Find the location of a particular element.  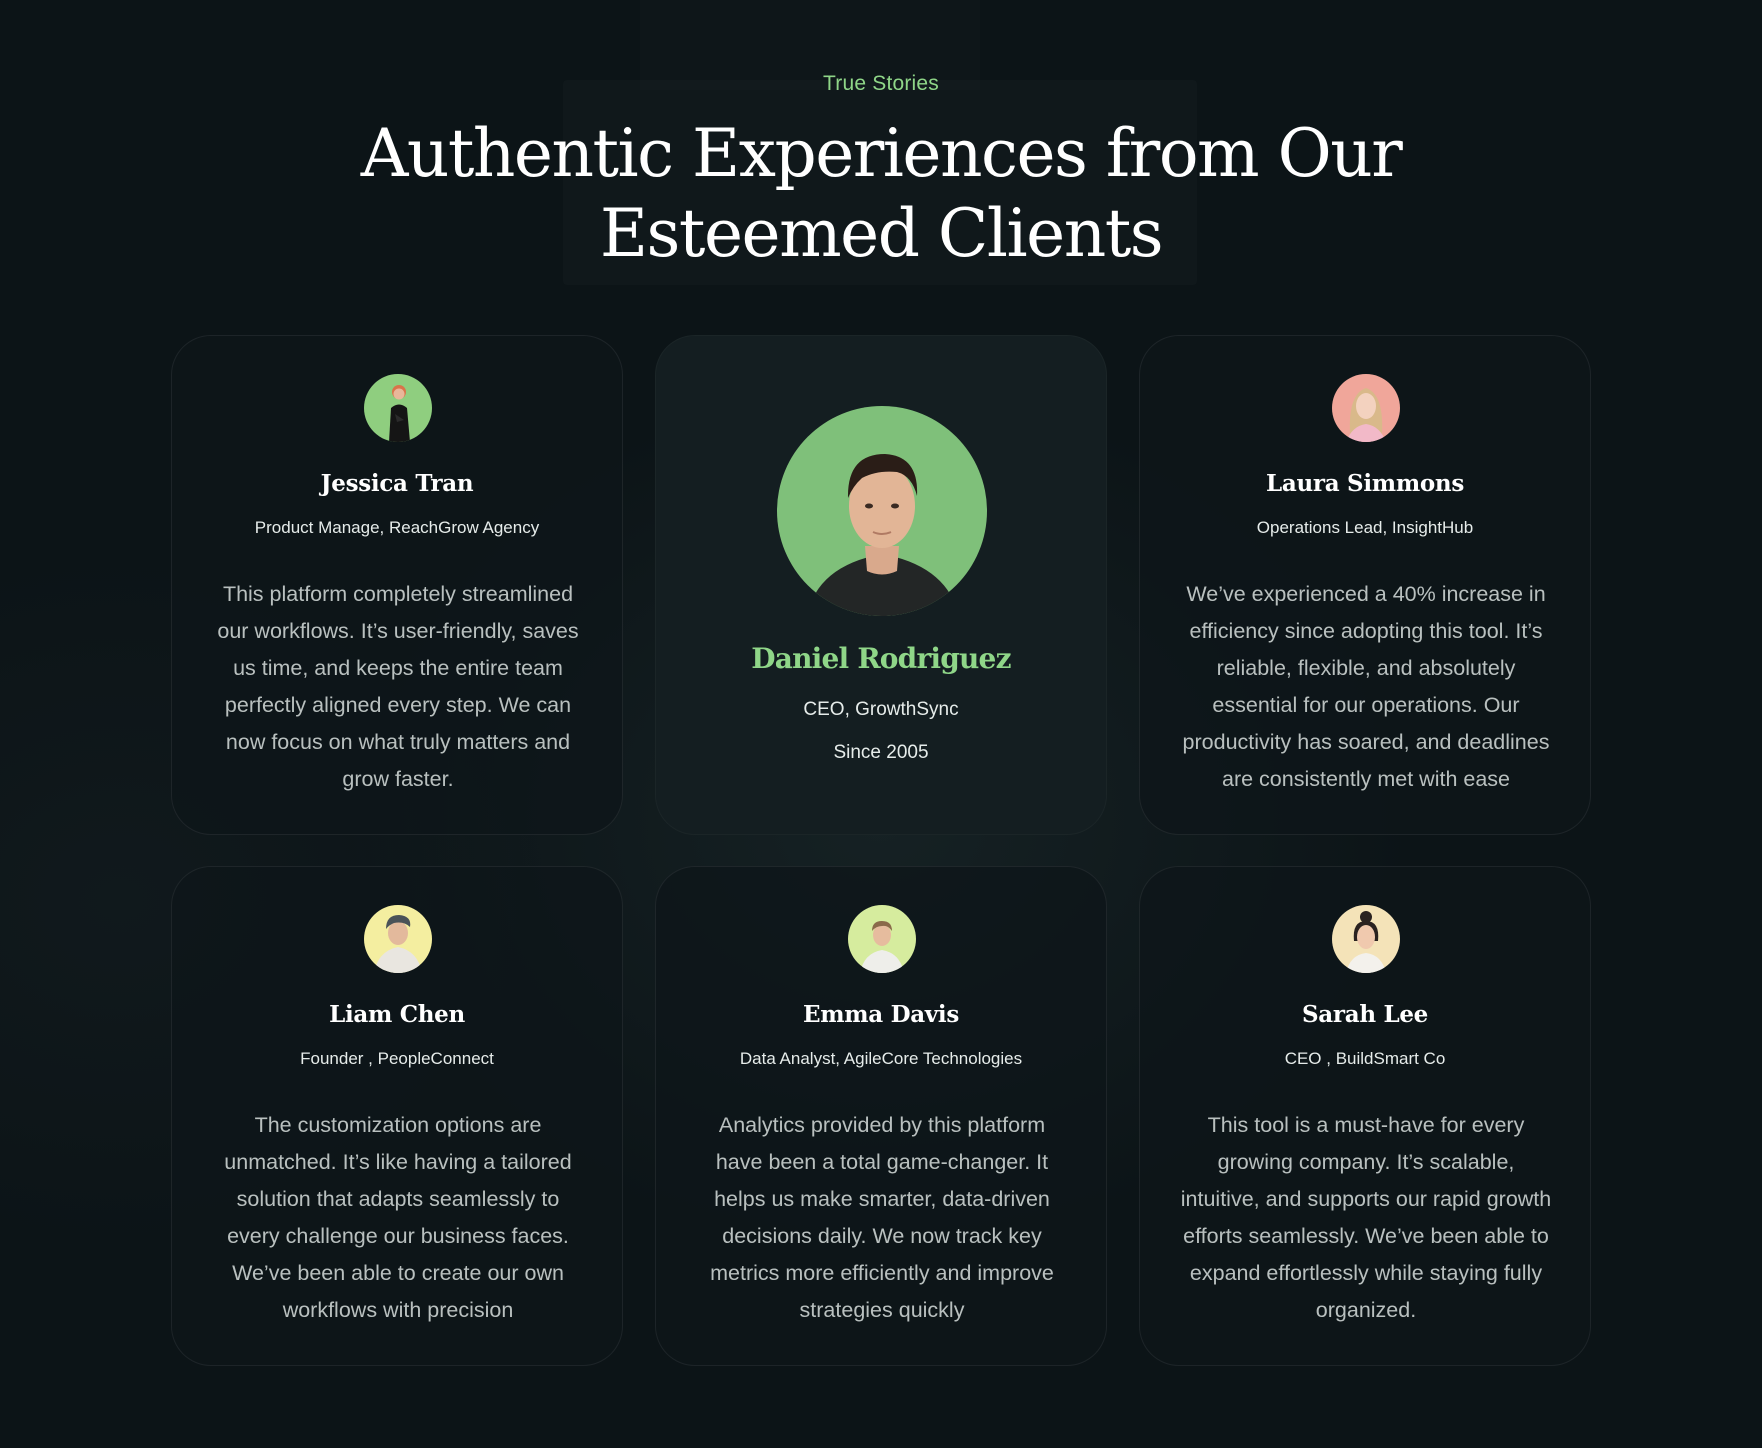

testimonial-role: Data Analyst, AgileCore Technologies is located at coordinates (881, 1058).